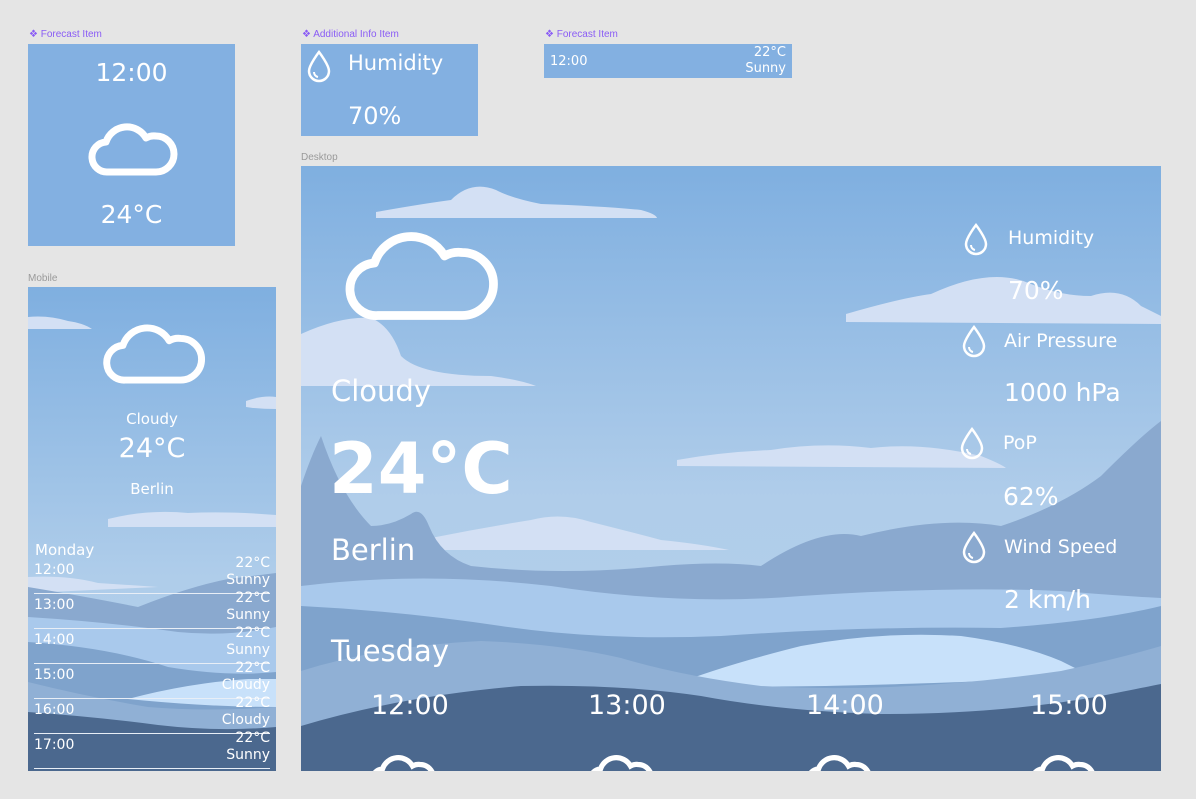  I want to click on forecast-row: 15:00 22°C Cloudy, so click(152, 679).